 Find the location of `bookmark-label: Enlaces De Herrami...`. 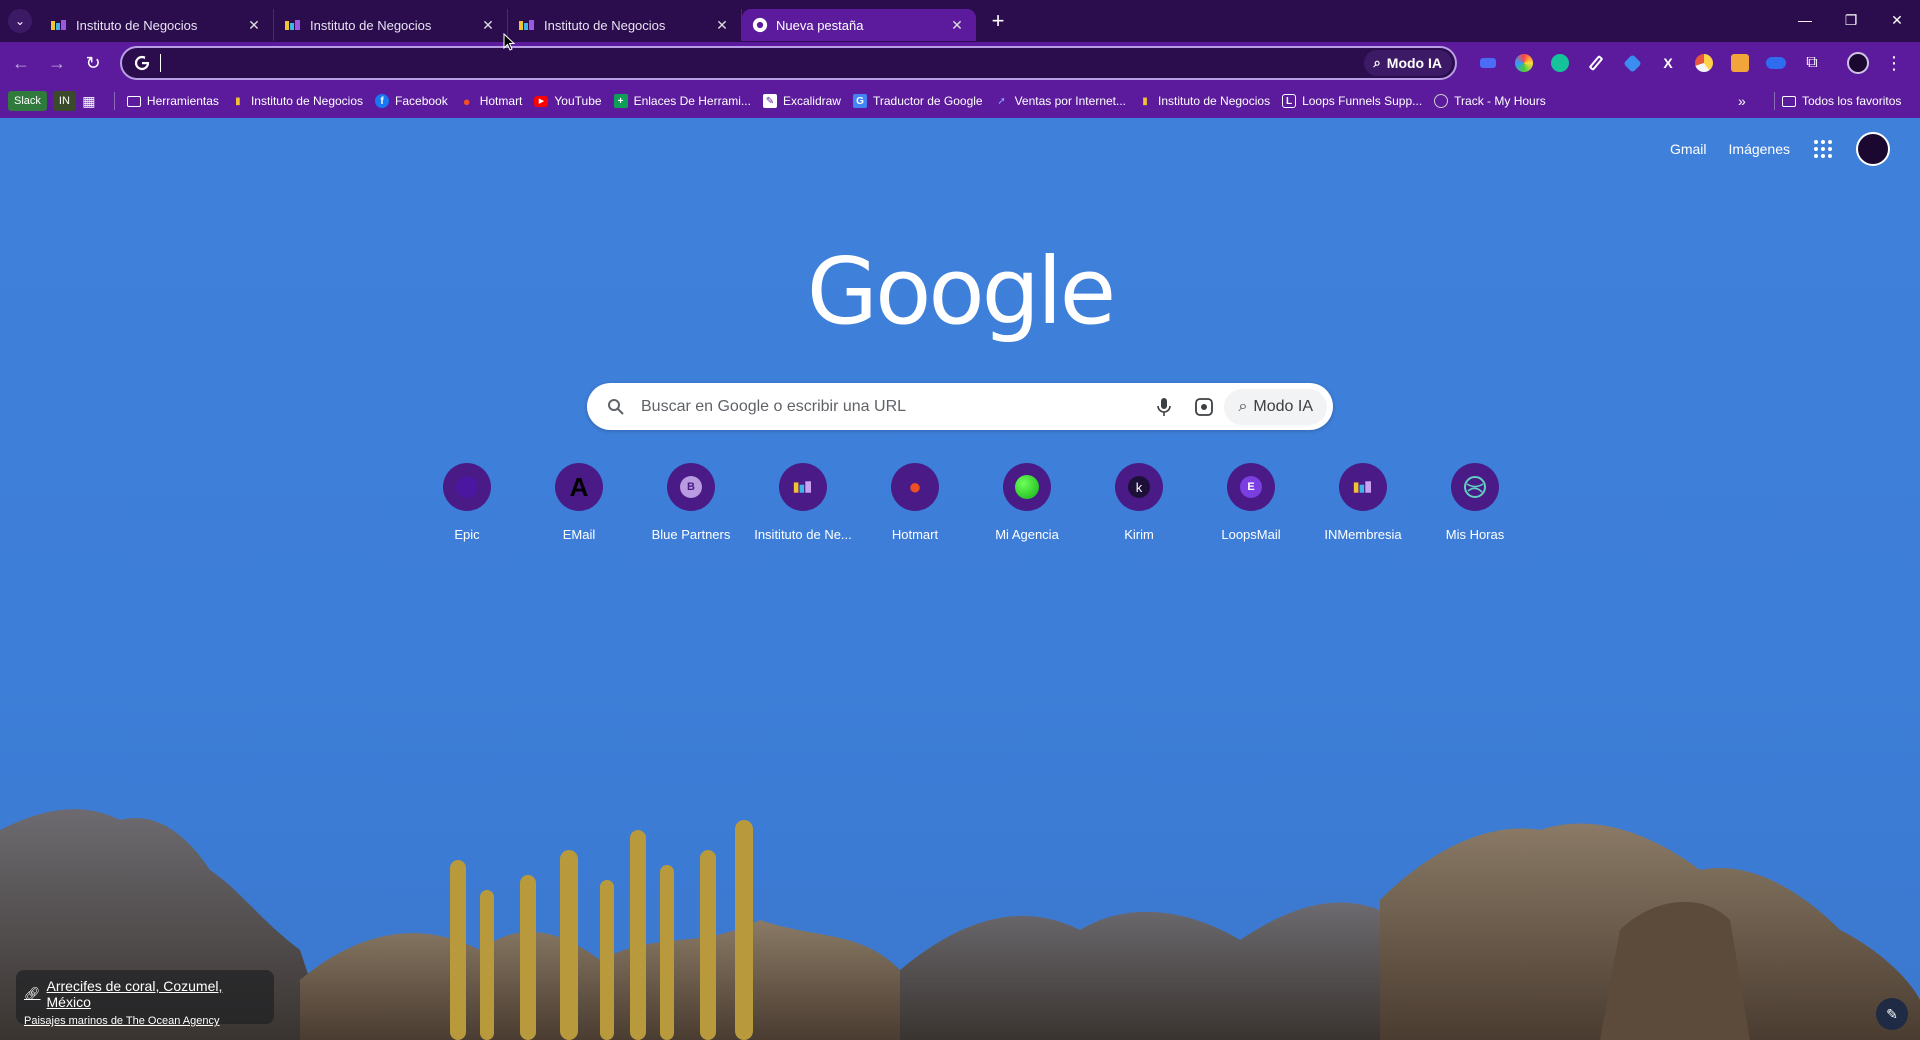

bookmark-label: Enlaces De Herrami... is located at coordinates (692, 101).